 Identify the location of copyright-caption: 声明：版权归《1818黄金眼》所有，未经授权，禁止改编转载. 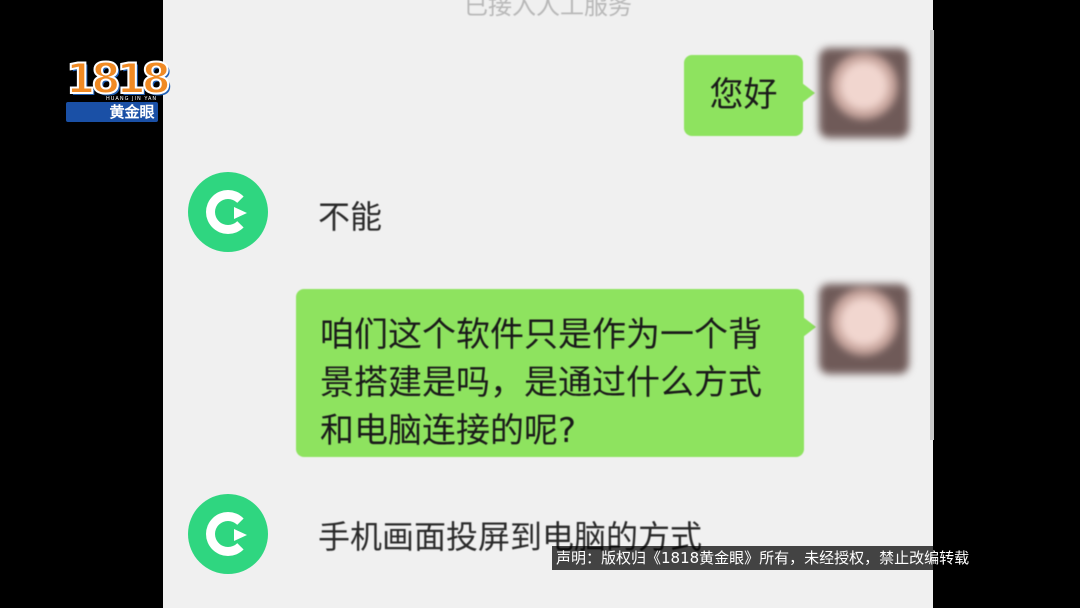
(775, 558).